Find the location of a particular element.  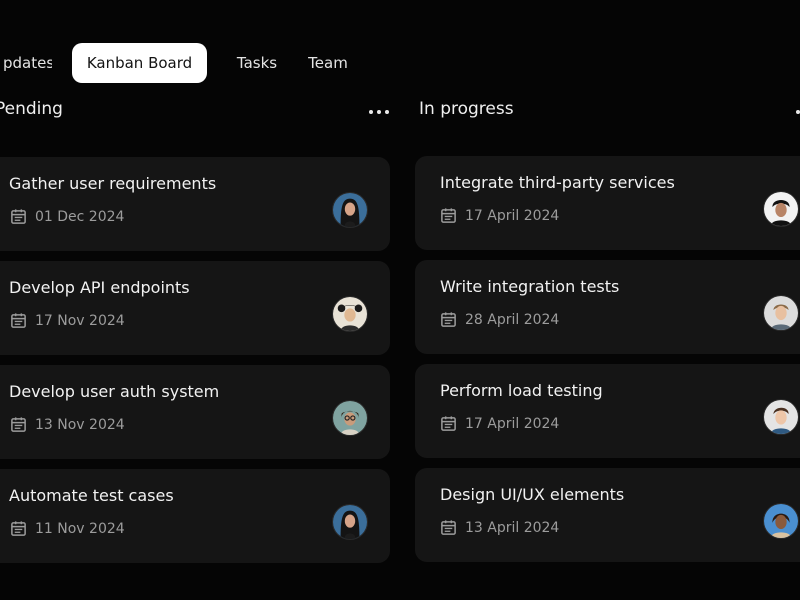

tab-updates-label: Updates is located at coordinates (28, 63).